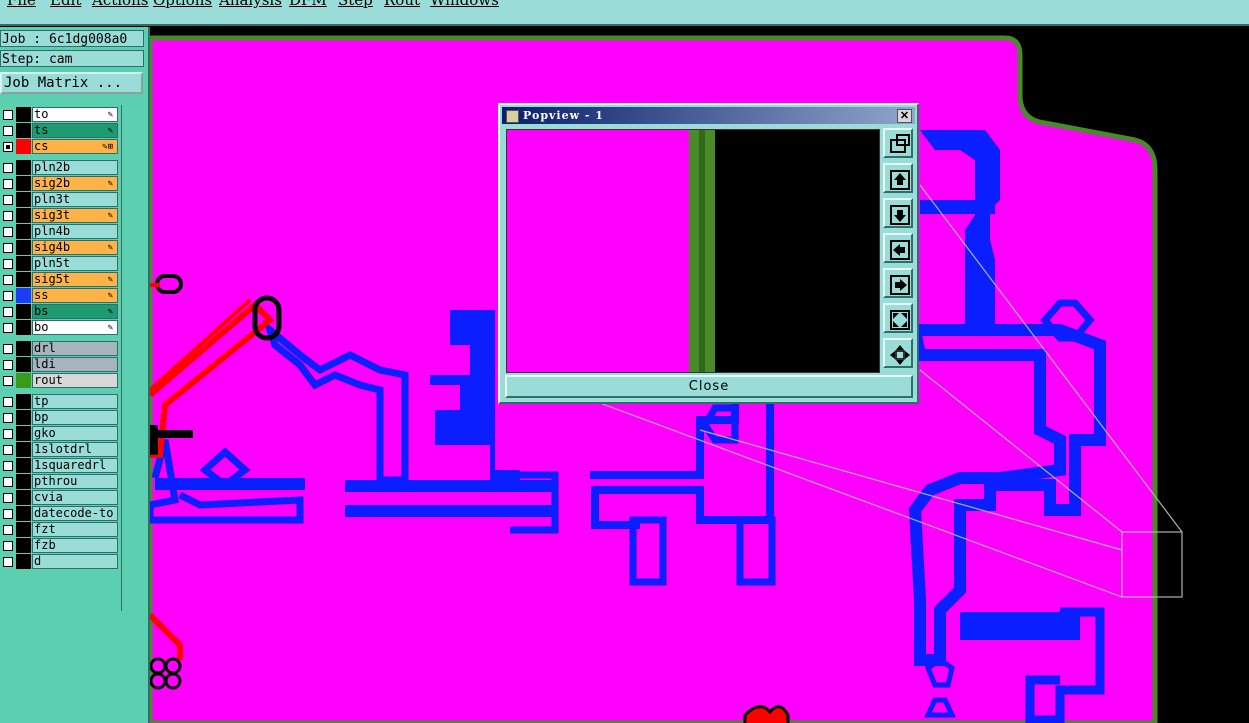 This screenshot has width=1249, height=723. I want to click on close-icon: ✕, so click(904, 116).